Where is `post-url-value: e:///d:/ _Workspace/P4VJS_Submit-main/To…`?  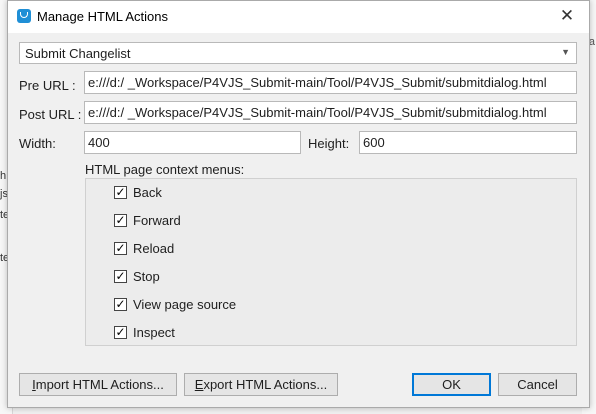 post-url-value: e:///d:/ _Workspace/P4VJS_Submit-main/To… is located at coordinates (317, 112).